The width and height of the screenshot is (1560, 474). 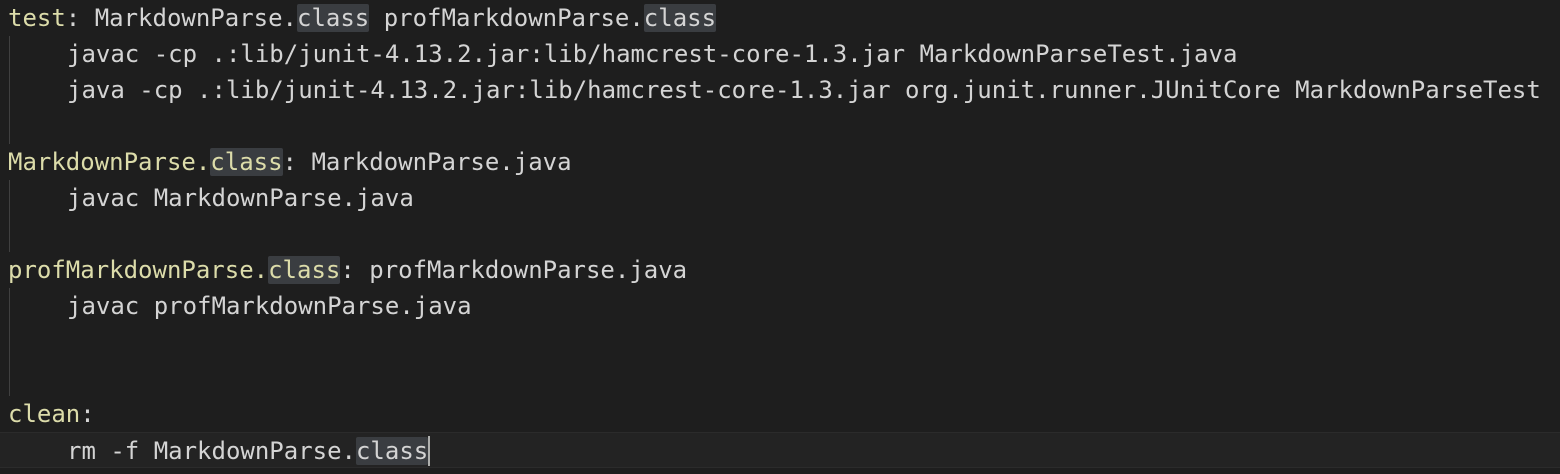 I want to click on prerequisite-text: MarkdownParse., so click(x=188, y=18).